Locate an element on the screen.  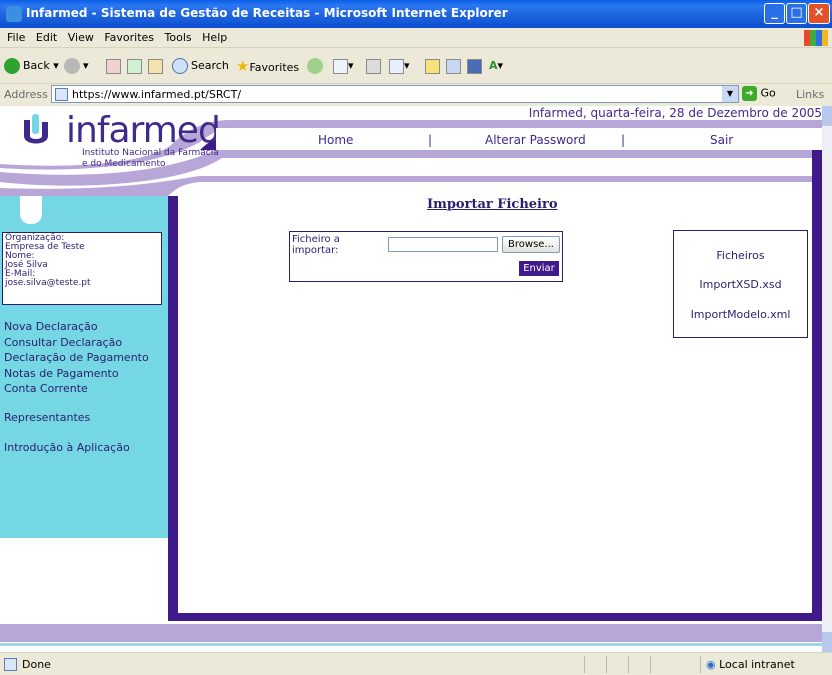
logo-wordmark: infarmed is located at coordinates (143, 130).